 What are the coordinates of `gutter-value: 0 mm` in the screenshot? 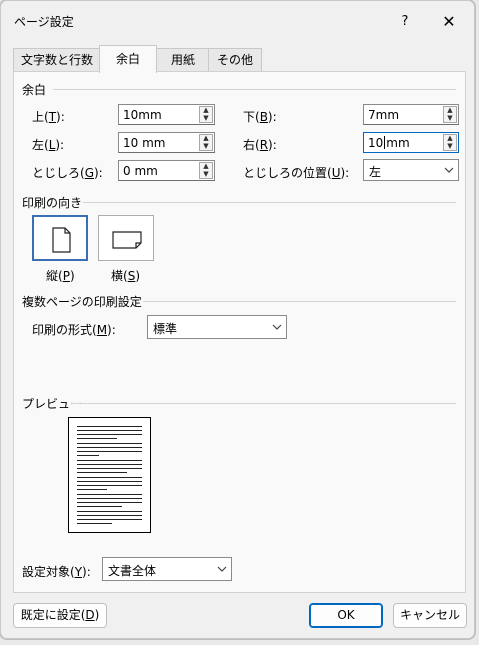 It's located at (140, 171).